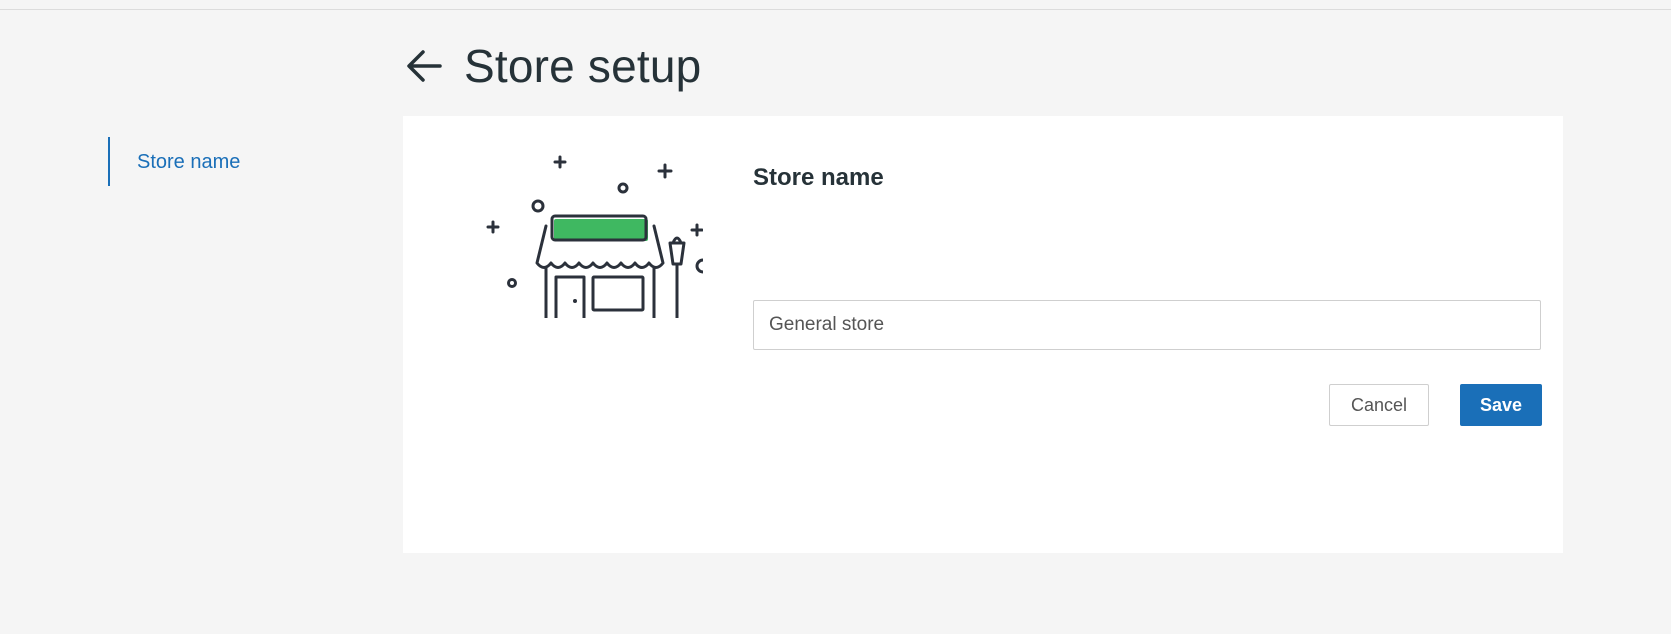 Image resolution: width=1671 pixels, height=634 pixels. I want to click on back-button, so click(424, 66).